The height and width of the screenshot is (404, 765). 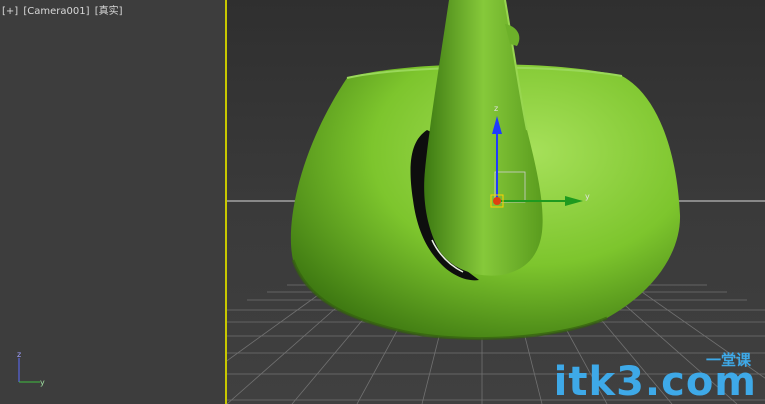 What do you see at coordinates (483, 138) in the screenshot?
I see `teapot-spout` at bounding box center [483, 138].